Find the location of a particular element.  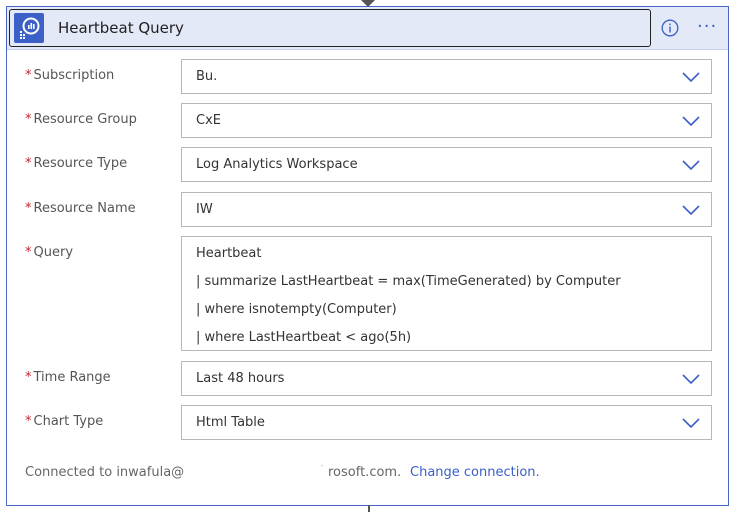

flow-connector-line is located at coordinates (369, 508).